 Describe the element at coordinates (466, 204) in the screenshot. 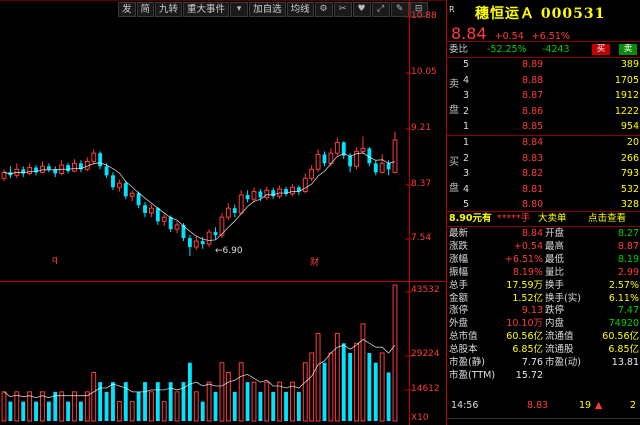

I see `bid-lvl: 5` at that location.